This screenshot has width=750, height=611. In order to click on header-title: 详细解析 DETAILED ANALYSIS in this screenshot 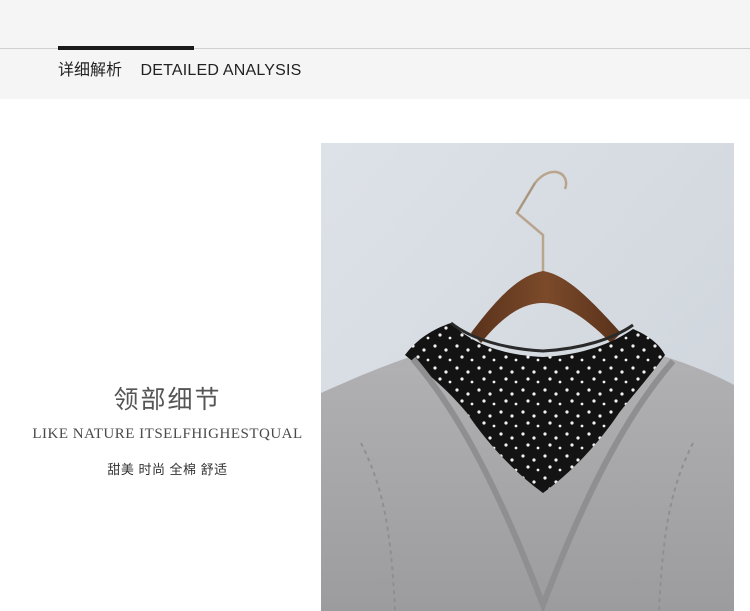, I will do `click(180, 68)`.